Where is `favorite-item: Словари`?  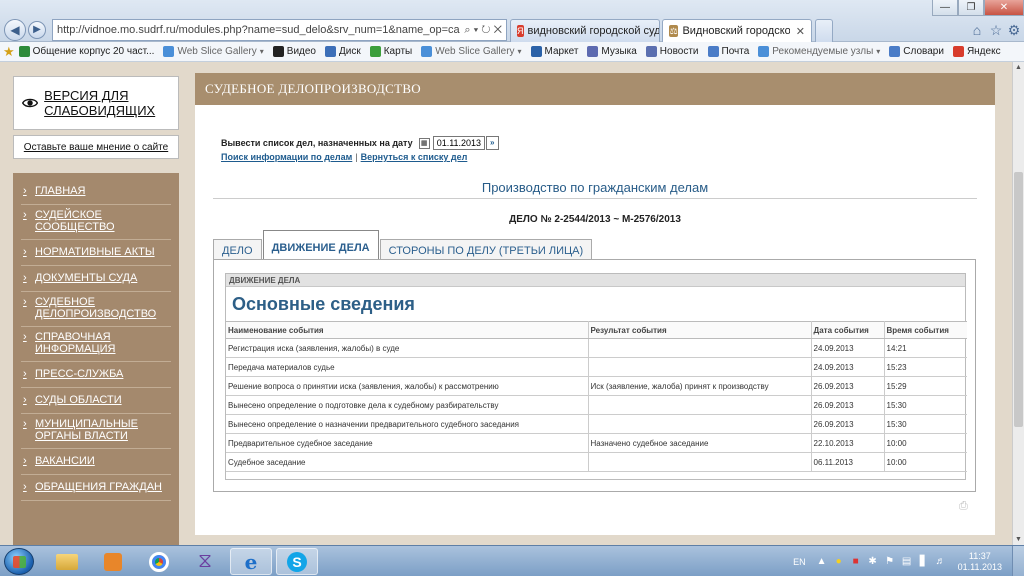
favorite-item: Словари is located at coordinates (916, 51).